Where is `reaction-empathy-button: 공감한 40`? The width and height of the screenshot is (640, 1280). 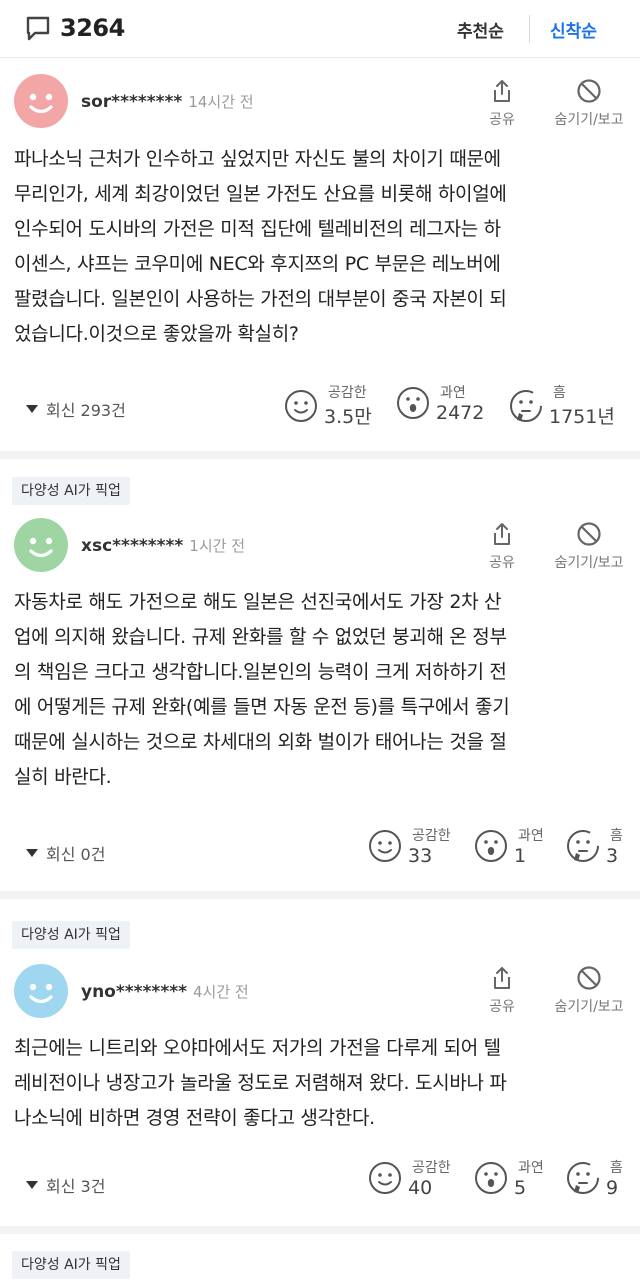
reaction-empathy-button: 공감한 40 is located at coordinates (409, 1178).